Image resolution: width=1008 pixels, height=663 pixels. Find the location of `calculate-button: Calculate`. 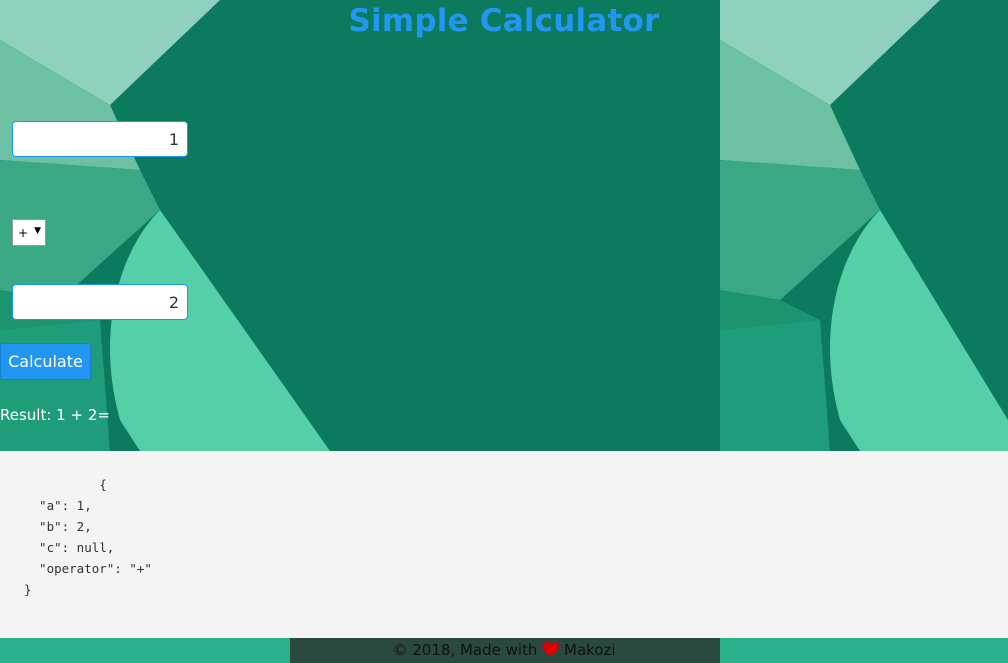

calculate-button: Calculate is located at coordinates (45, 361).